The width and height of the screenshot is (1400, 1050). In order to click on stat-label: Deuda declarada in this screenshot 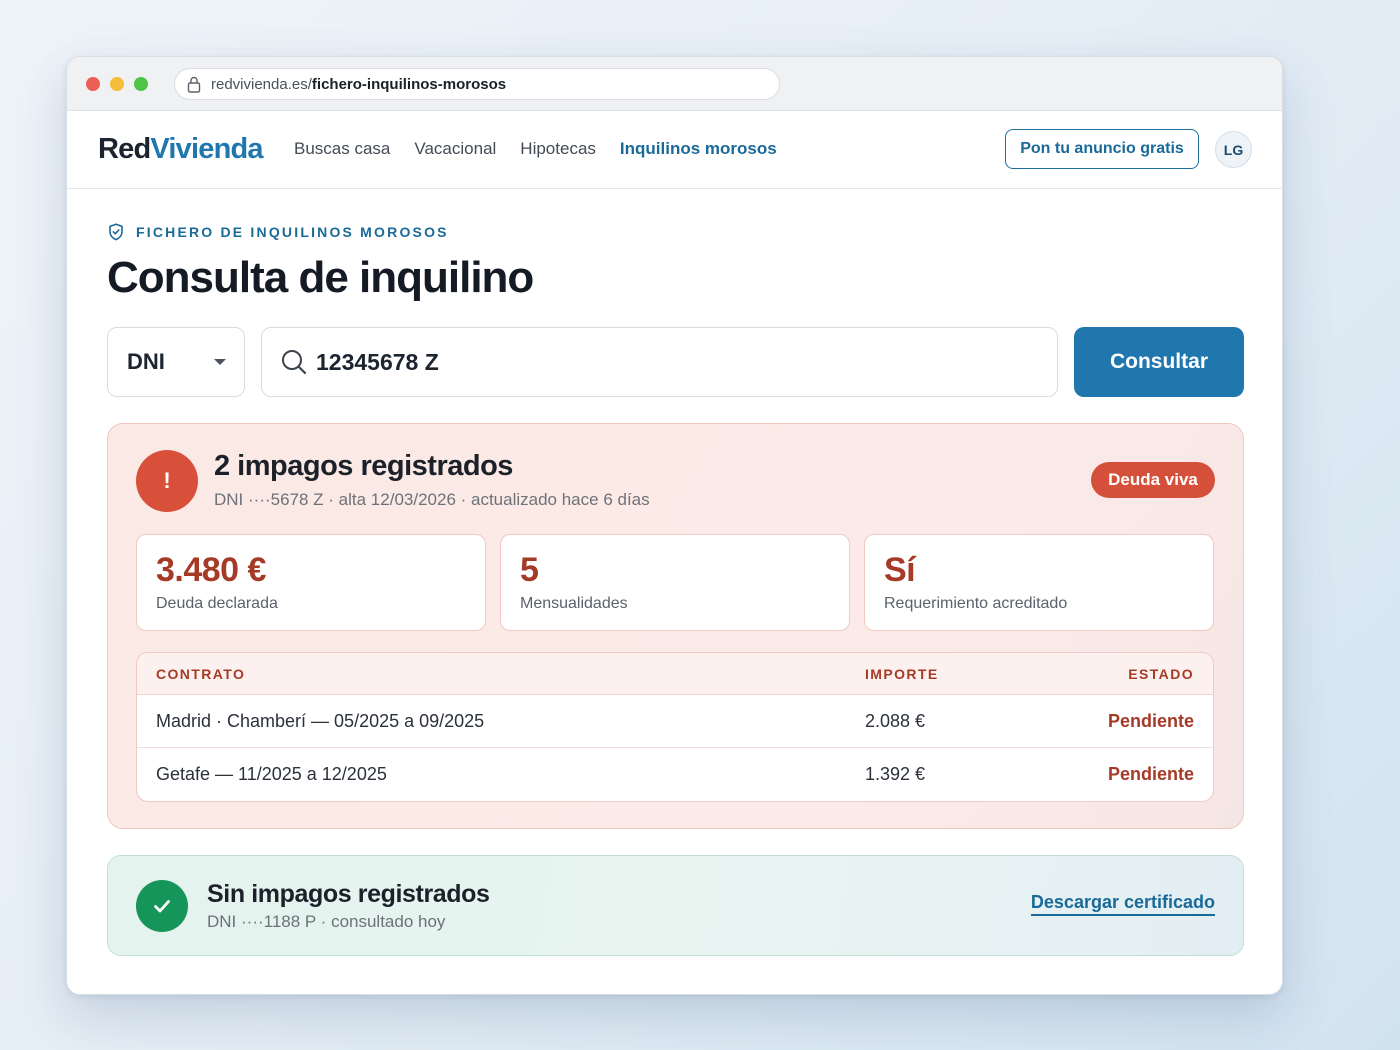, I will do `click(217, 603)`.